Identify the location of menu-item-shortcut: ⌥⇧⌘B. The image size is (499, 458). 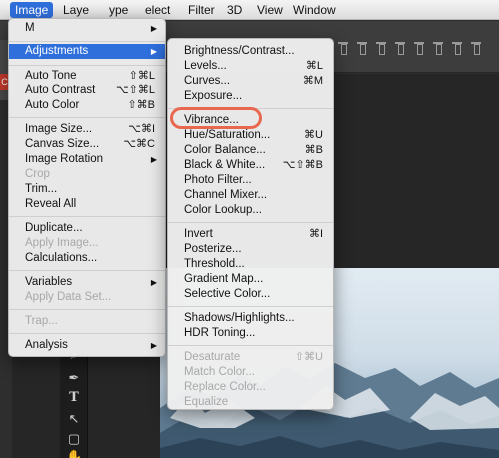
(302, 165).